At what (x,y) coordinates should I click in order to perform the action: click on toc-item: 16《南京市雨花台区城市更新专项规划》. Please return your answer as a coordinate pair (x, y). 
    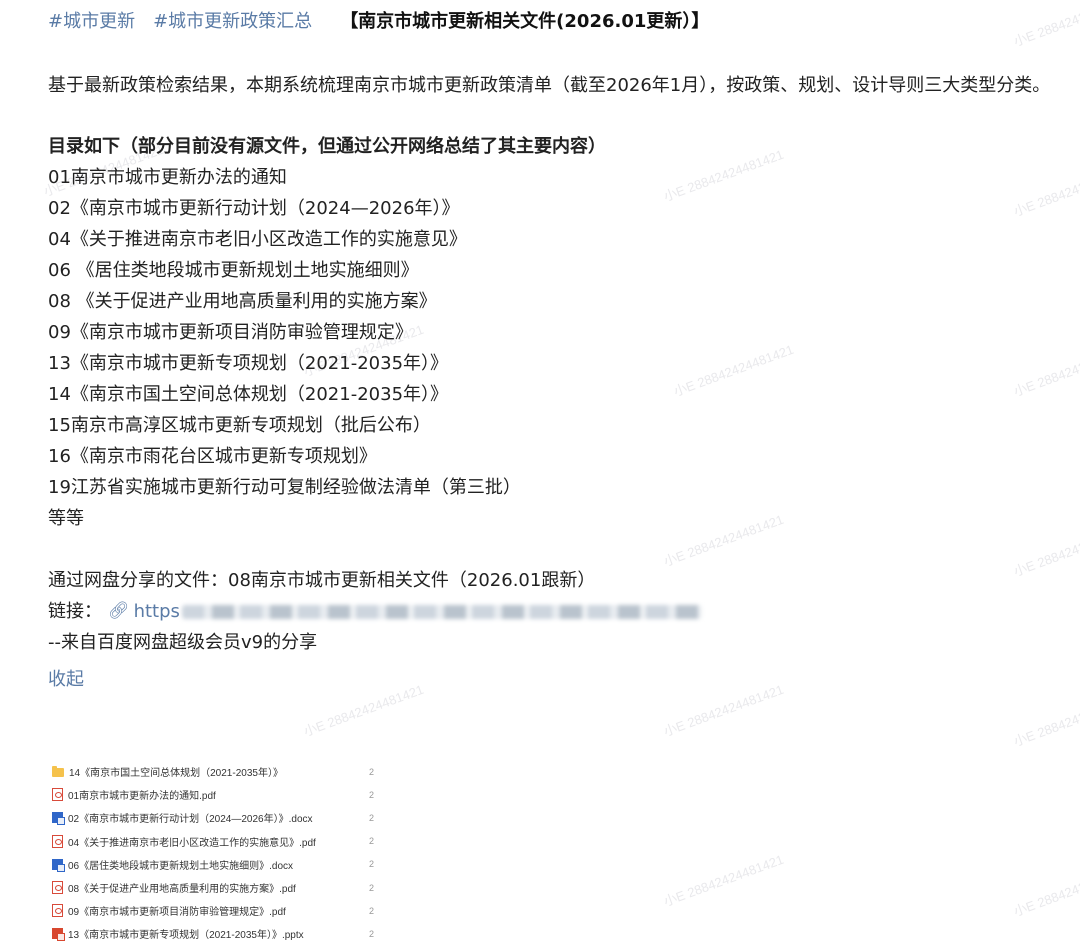
    Looking at the image, I should click on (212, 456).